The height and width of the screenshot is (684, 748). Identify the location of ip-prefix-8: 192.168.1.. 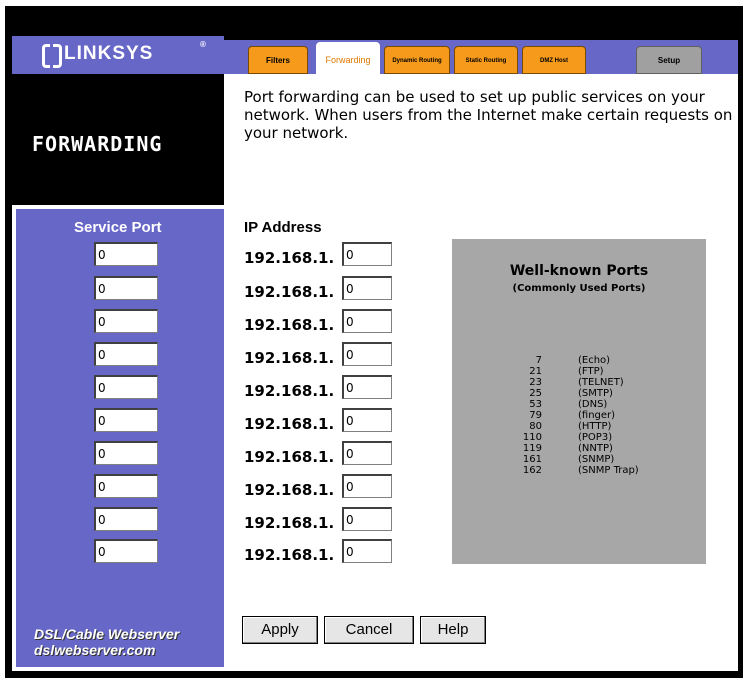
(289, 490).